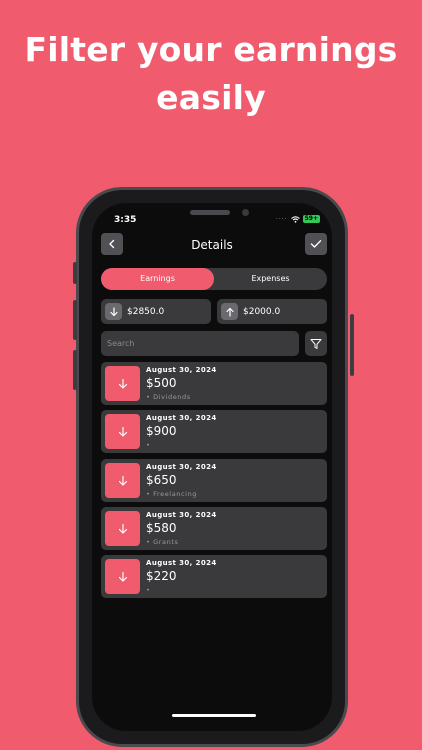 The image size is (422, 750). What do you see at coordinates (211, 97) in the screenshot?
I see `headline-line-2: easily` at bounding box center [211, 97].